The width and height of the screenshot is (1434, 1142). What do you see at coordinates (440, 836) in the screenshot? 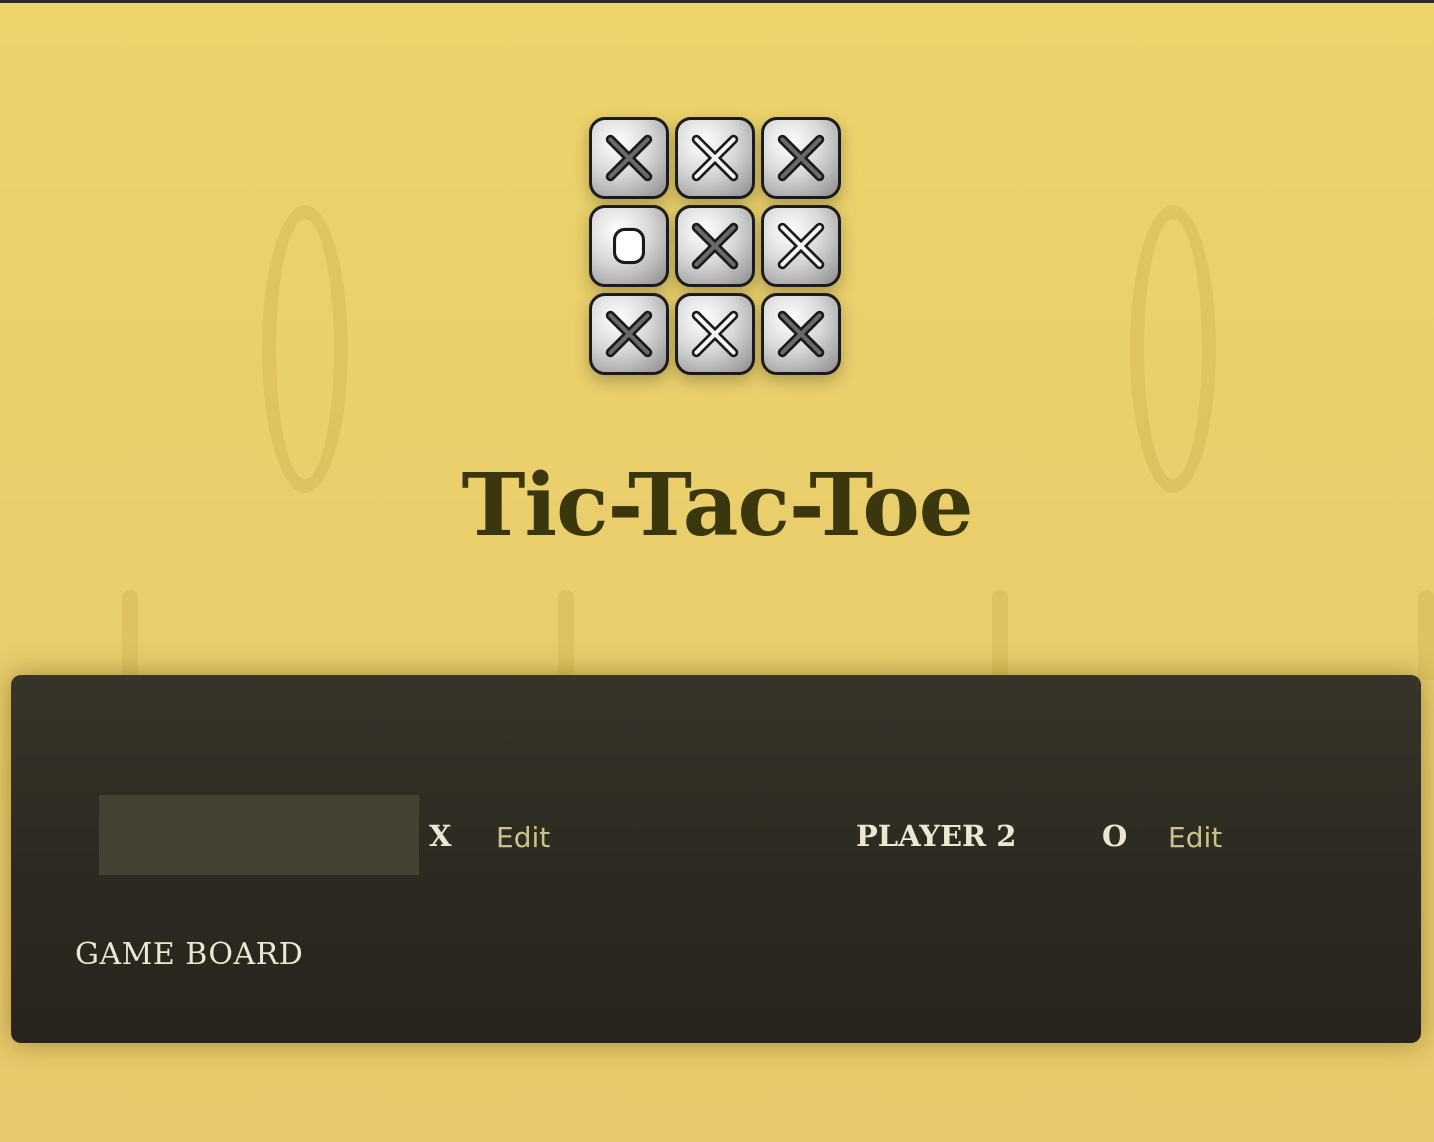
I see `player-1-symbol: X` at bounding box center [440, 836].